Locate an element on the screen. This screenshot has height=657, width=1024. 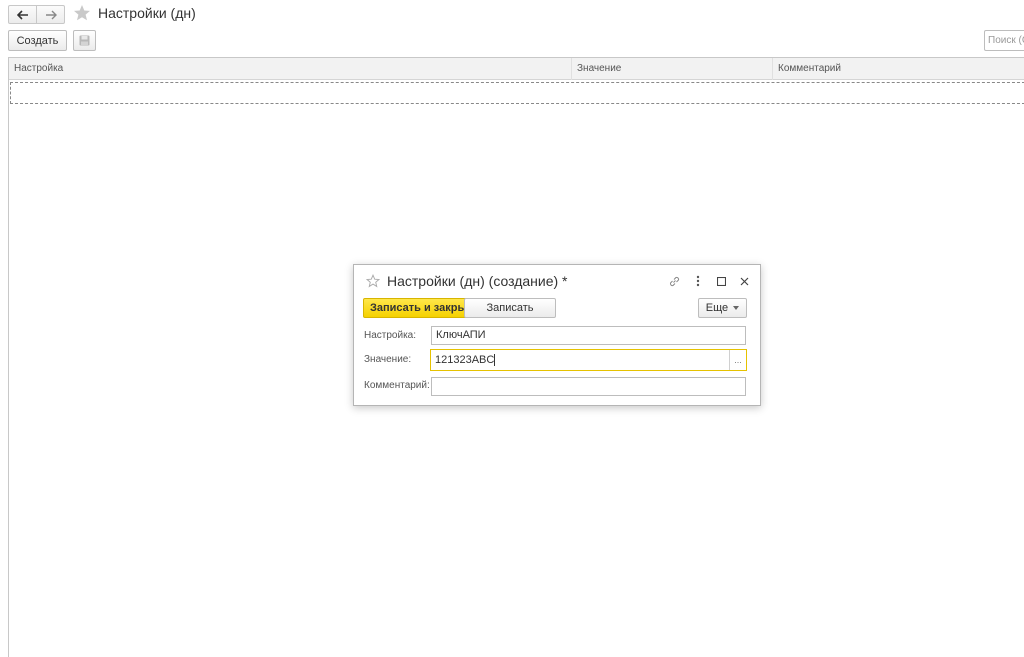
table-header: Настройка Значение Комментарий is located at coordinates (516, 69).